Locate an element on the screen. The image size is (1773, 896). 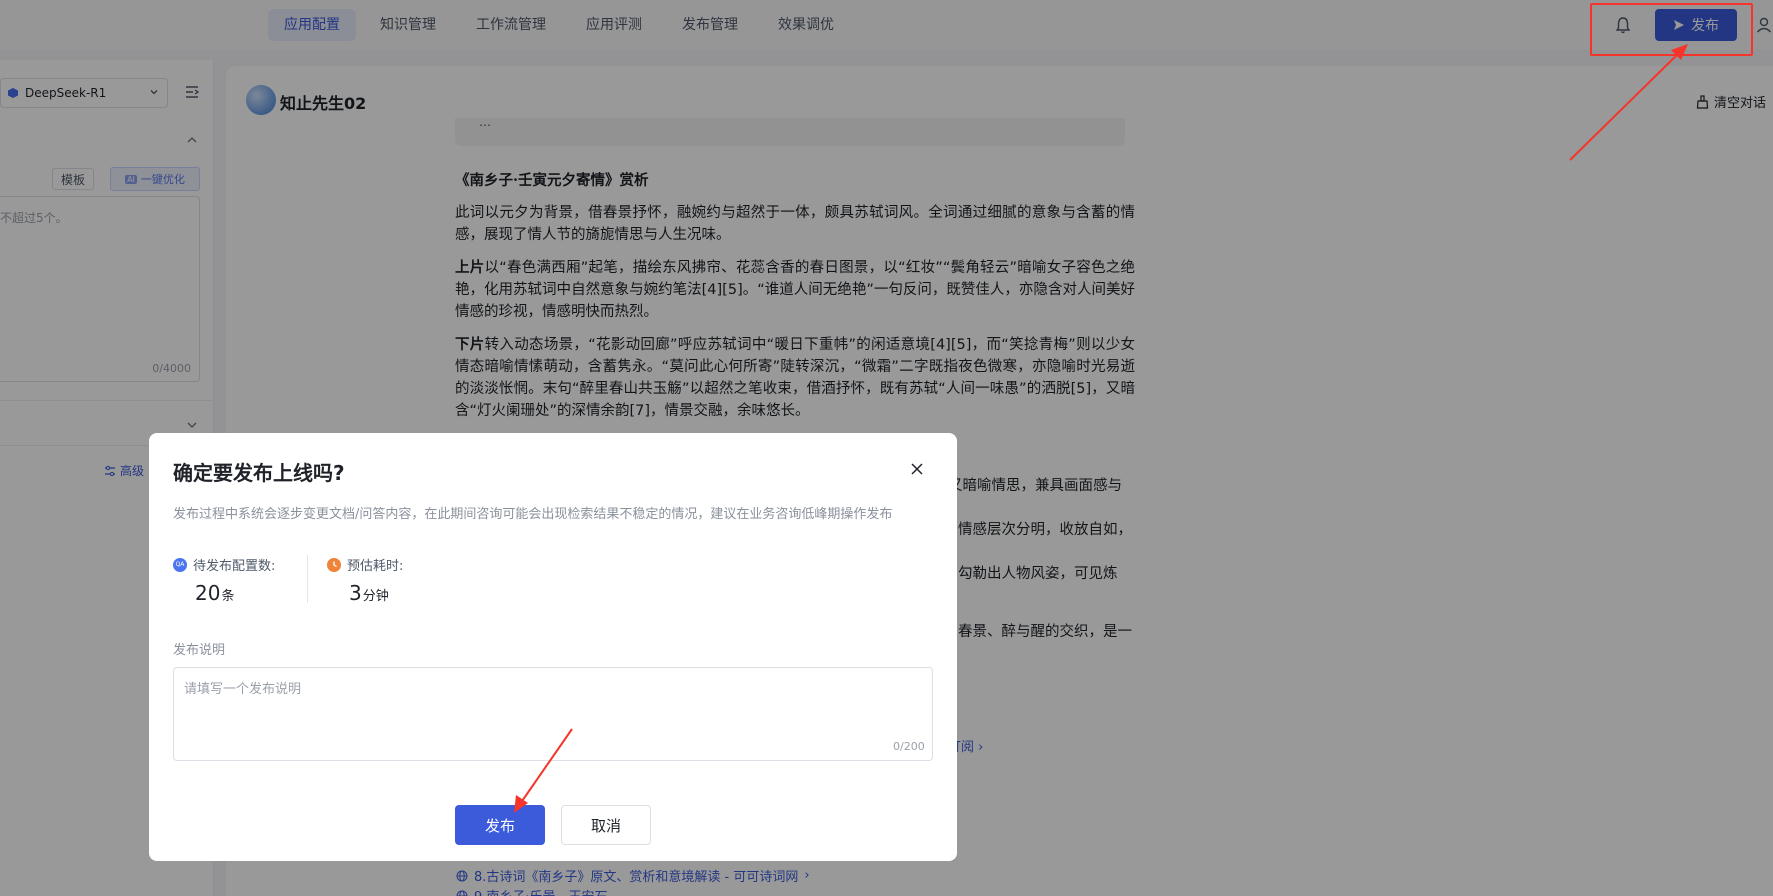
stat-number: 3 is located at coordinates (355, 593).